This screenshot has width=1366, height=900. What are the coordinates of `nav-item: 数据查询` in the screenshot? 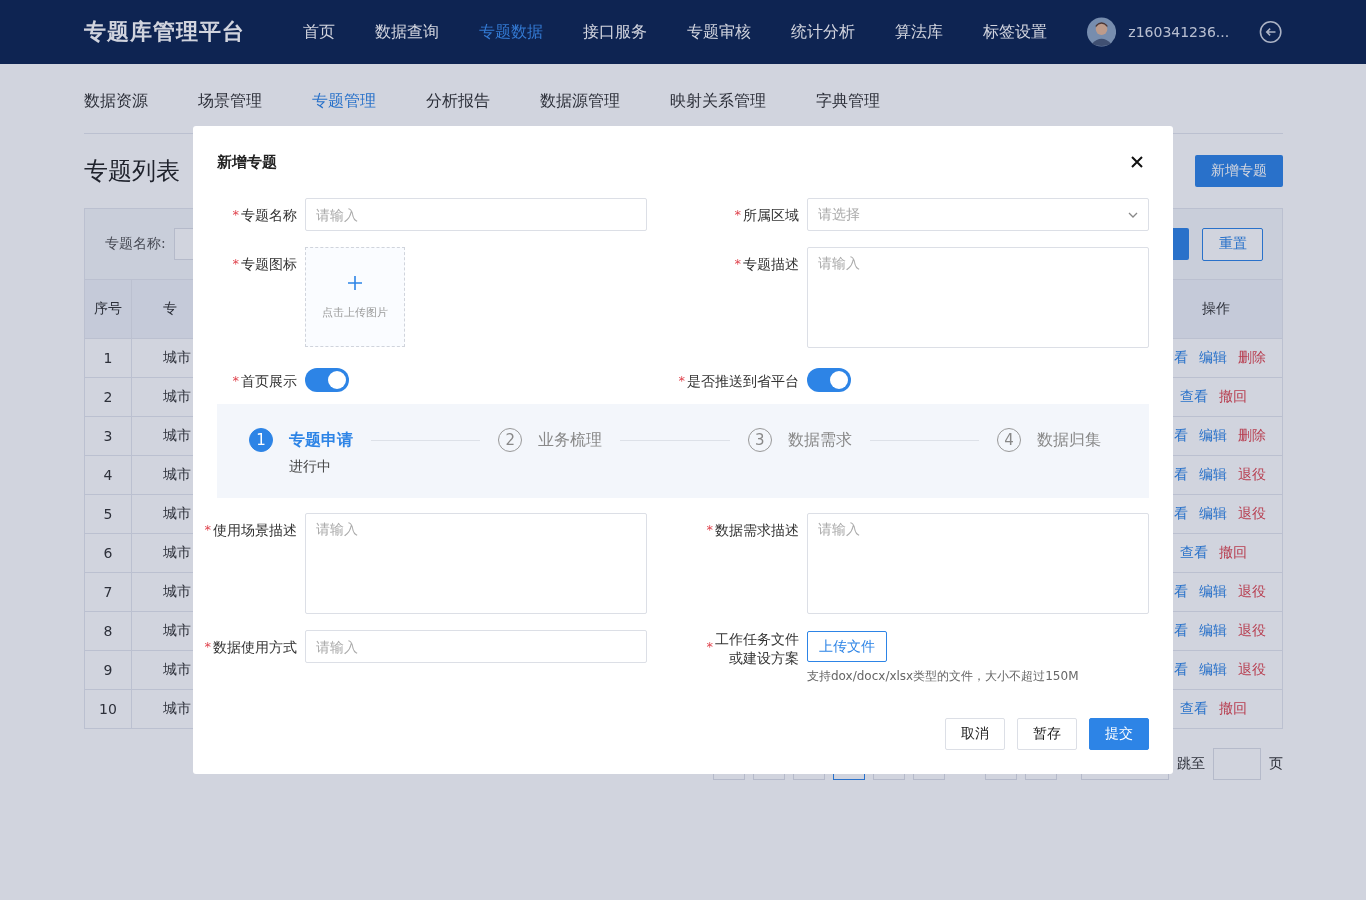 It's located at (407, 32).